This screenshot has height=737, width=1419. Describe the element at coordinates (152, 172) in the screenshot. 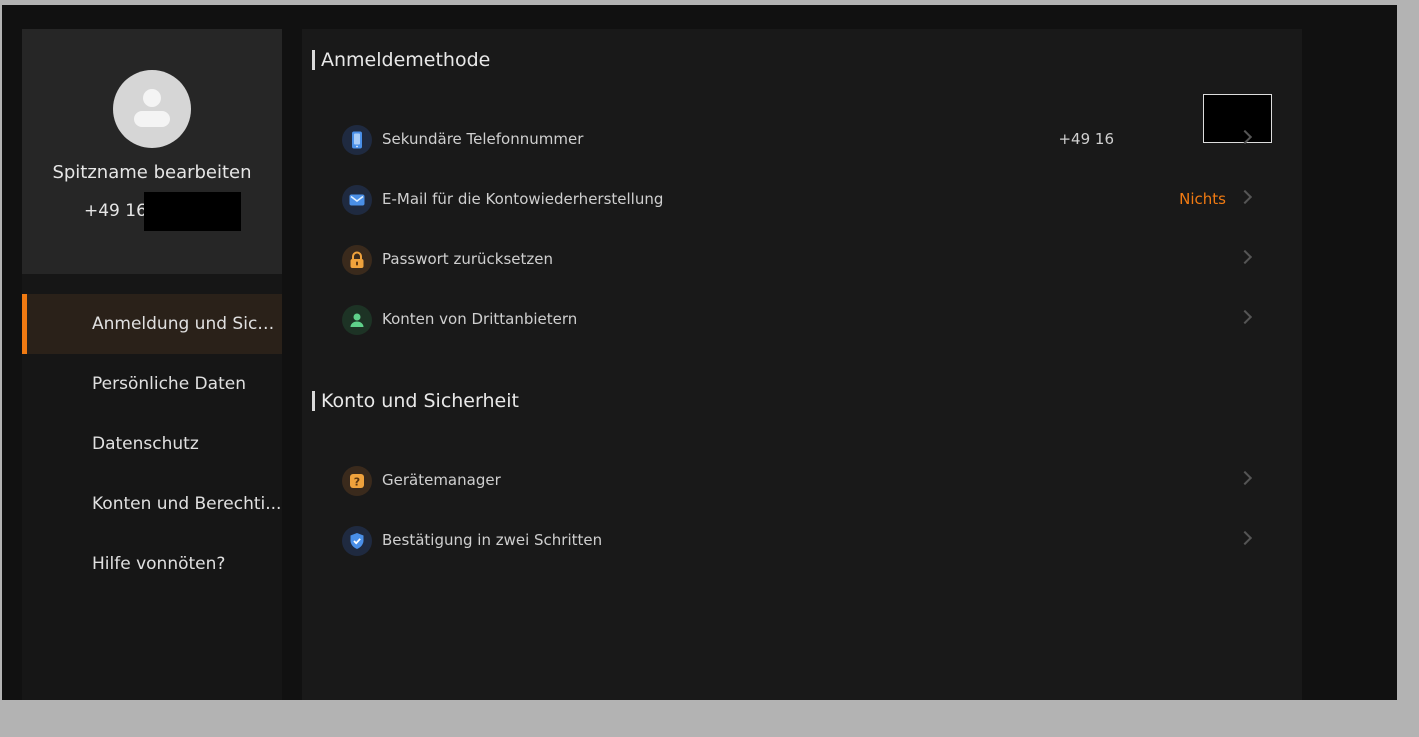

I see `edit-nickname-link: Spitzname bearbeiten` at that location.